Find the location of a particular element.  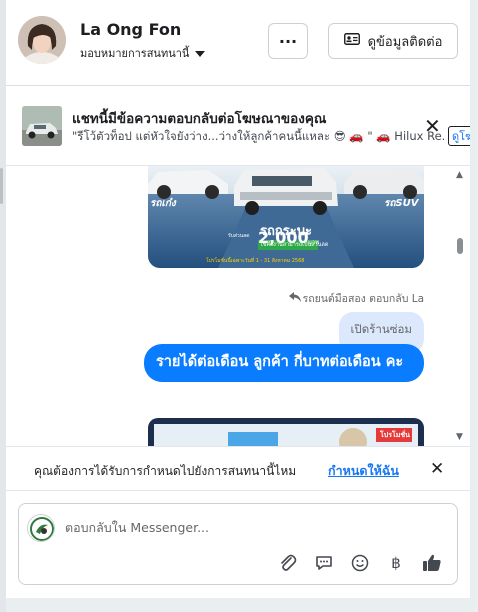

more-options-button: ··· is located at coordinates (288, 41).